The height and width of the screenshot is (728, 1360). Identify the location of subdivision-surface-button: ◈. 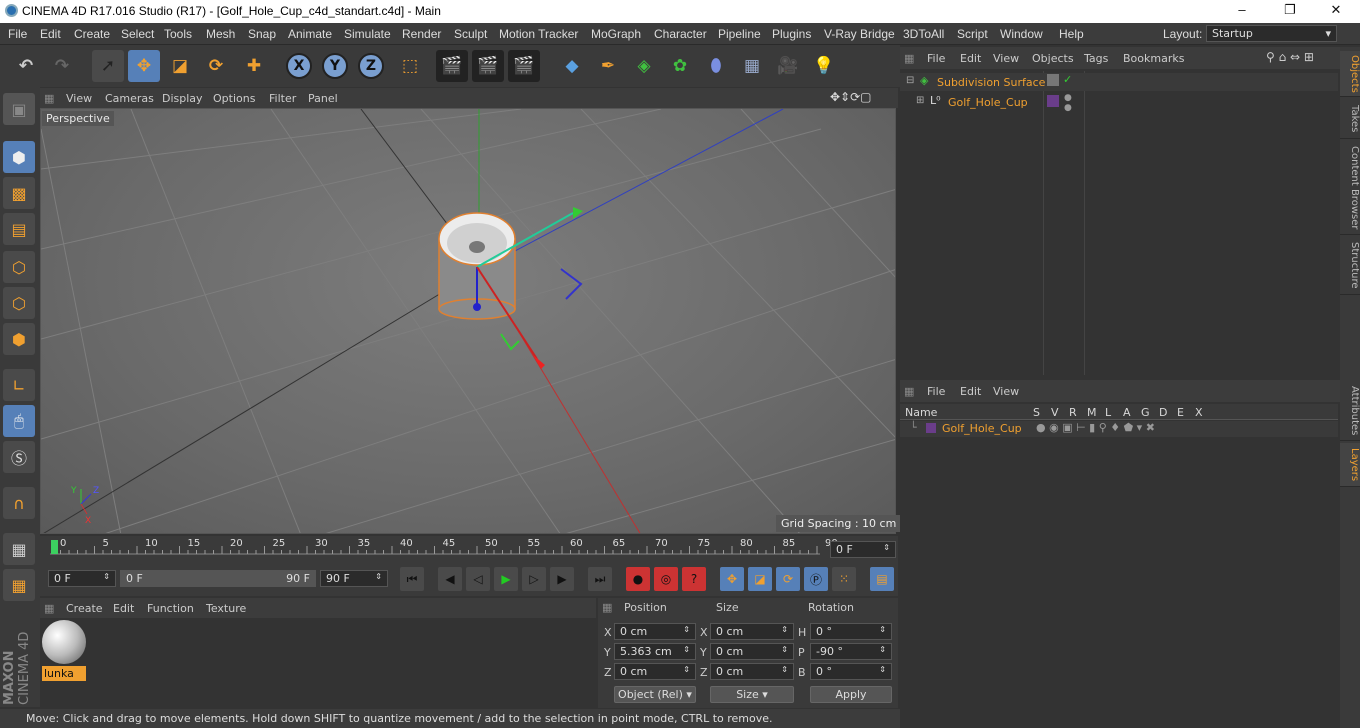
(644, 66).